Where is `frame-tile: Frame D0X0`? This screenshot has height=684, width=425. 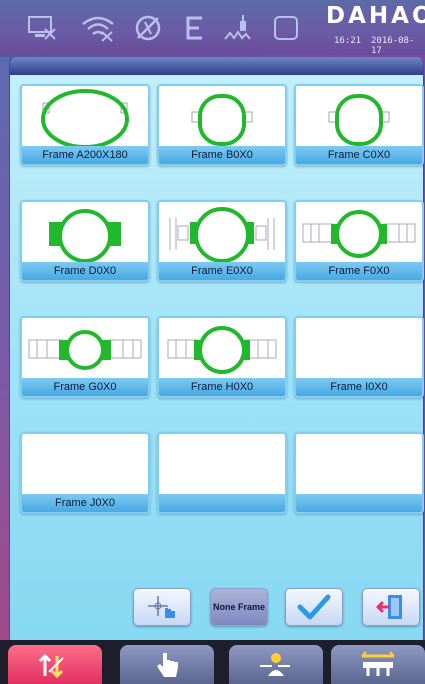 frame-tile: Frame D0X0 is located at coordinates (85, 241).